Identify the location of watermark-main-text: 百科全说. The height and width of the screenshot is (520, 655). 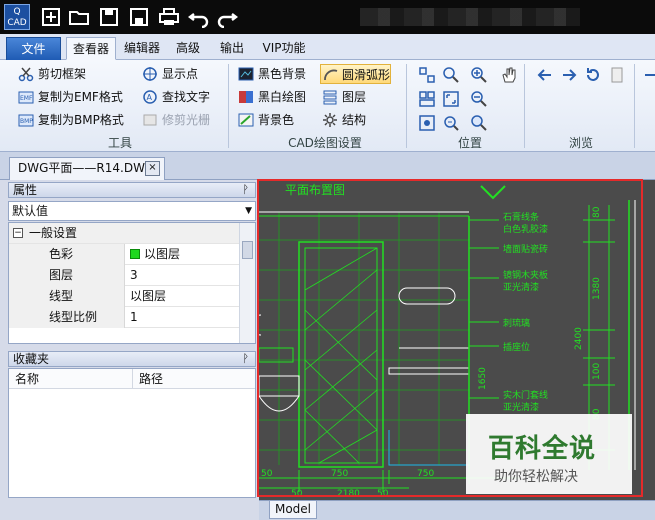
(542, 449).